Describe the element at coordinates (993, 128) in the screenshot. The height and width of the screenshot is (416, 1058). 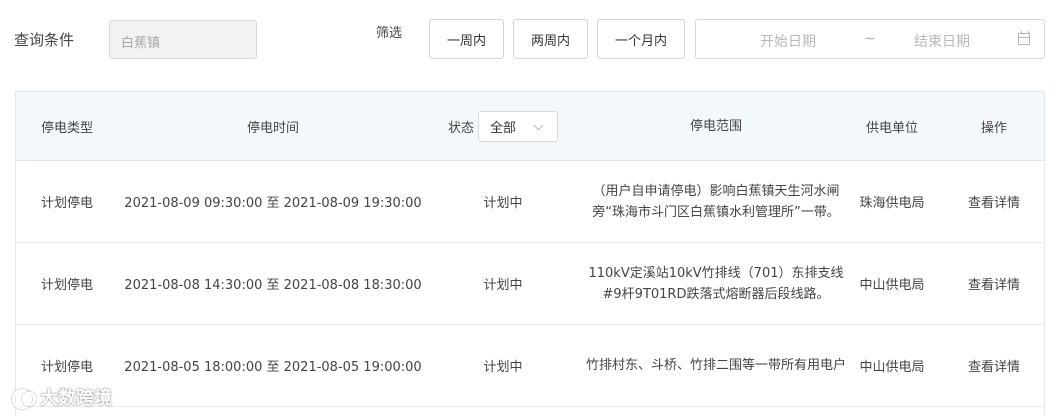
I see `header-op: 操作` at that location.